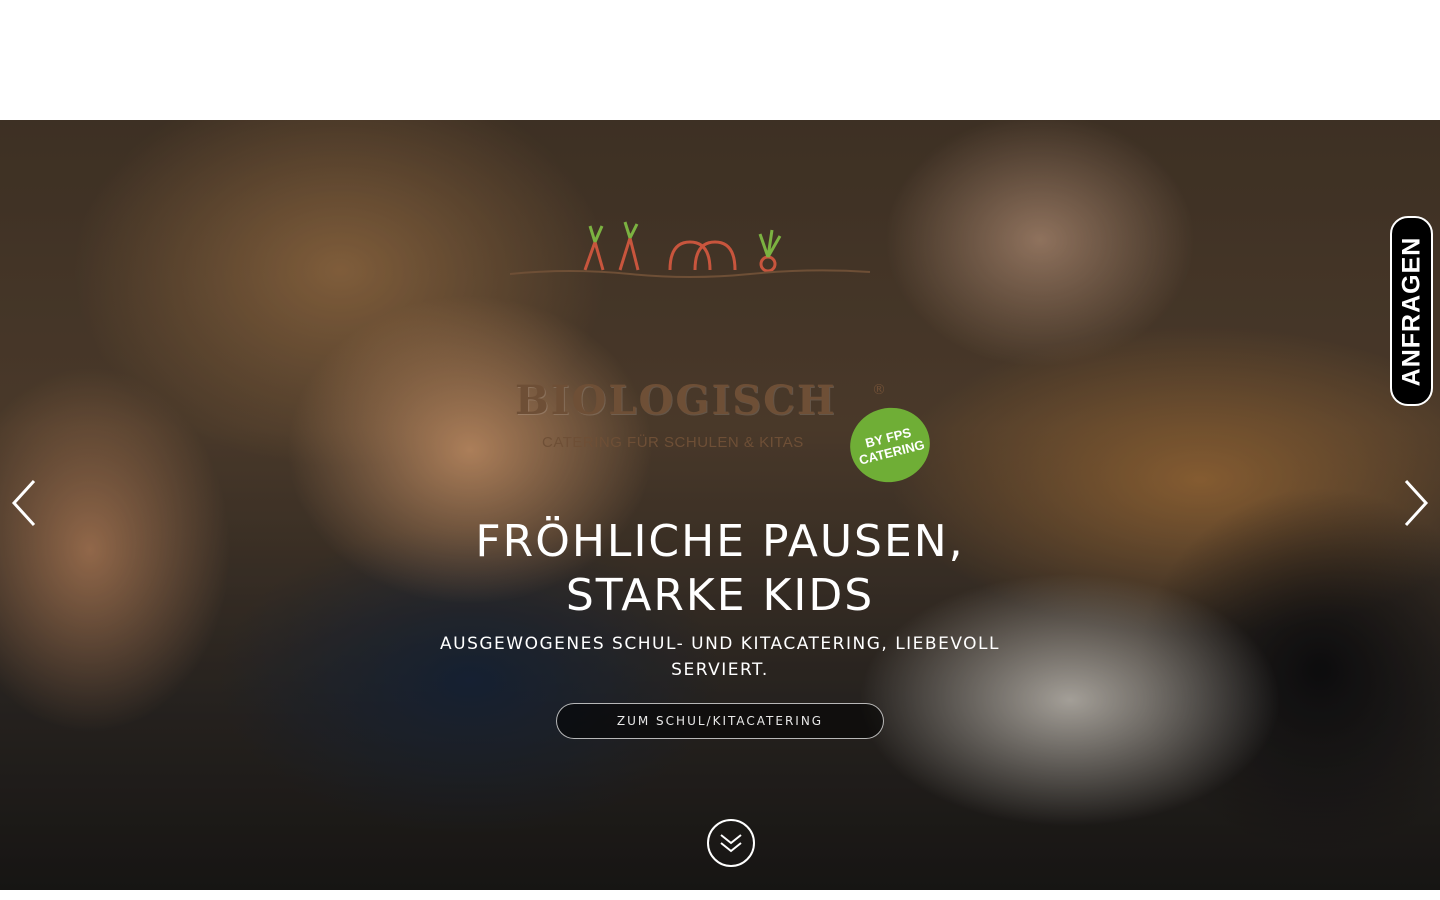 The image size is (1440, 900). I want to click on page-bottom, so click(720, 895).